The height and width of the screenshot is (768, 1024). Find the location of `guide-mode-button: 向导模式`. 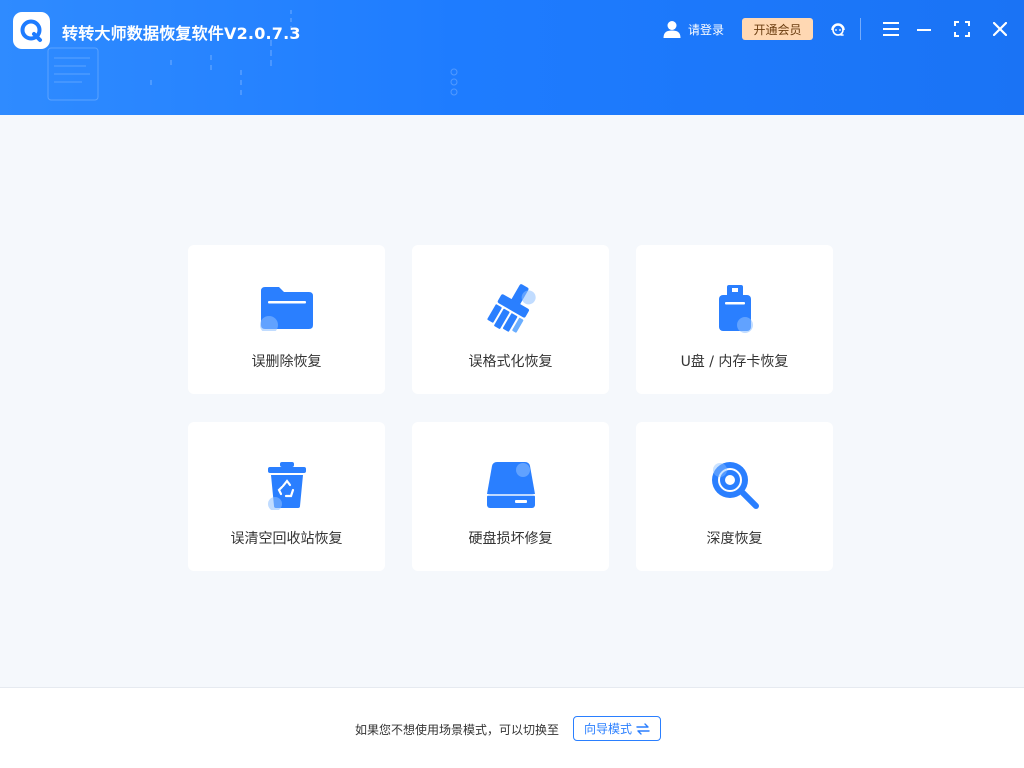

guide-mode-button: 向导模式 is located at coordinates (617, 728).